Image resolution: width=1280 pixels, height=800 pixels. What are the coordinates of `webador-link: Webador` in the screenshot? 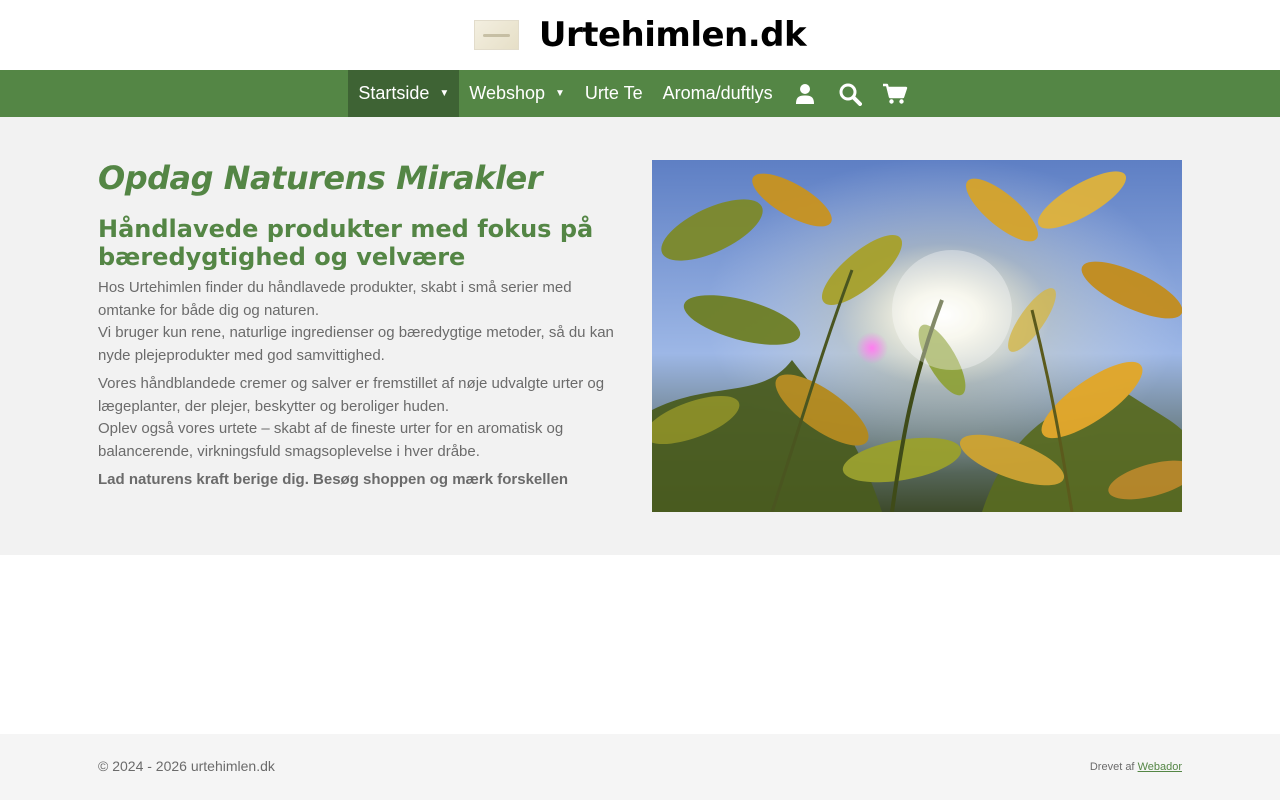 It's located at (1160, 767).